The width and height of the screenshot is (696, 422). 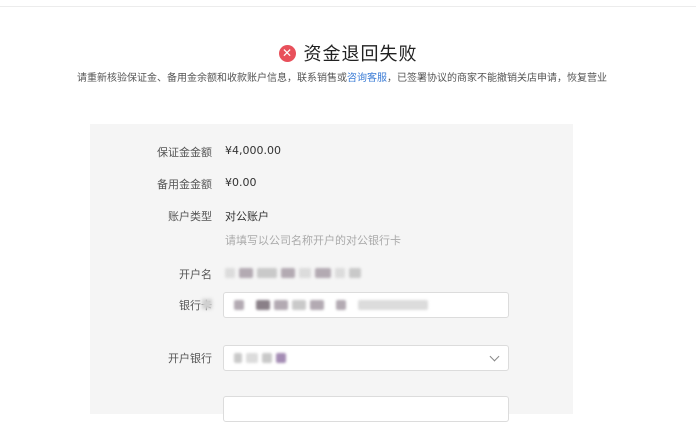 What do you see at coordinates (247, 216) in the screenshot?
I see `account-type-value: 对公账户` at bounding box center [247, 216].